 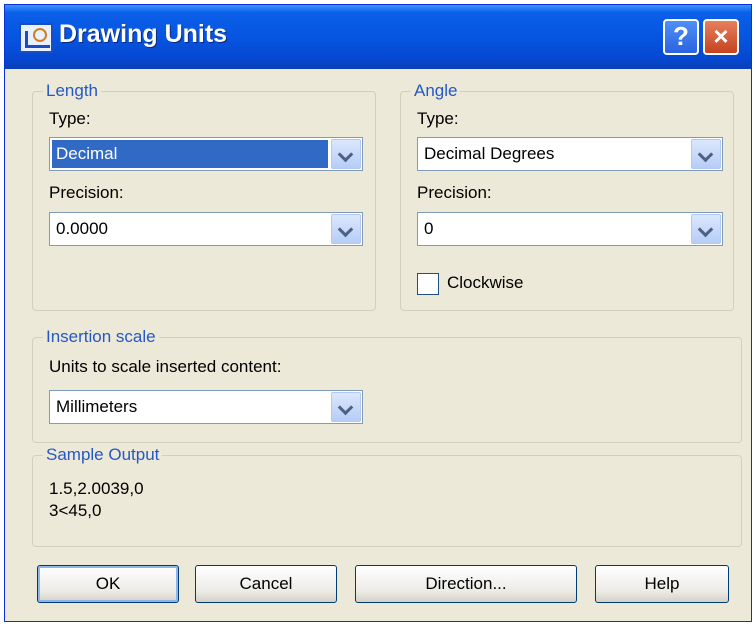 What do you see at coordinates (206, 407) in the screenshot?
I see `insertion-units-select: Millimeters` at bounding box center [206, 407].